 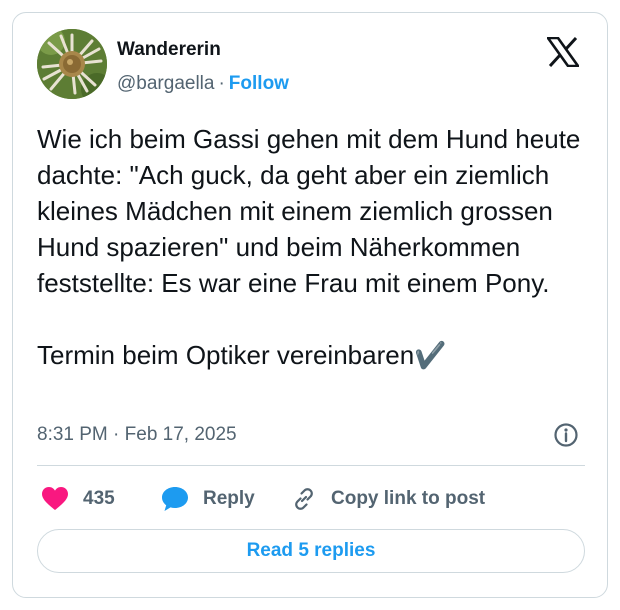 I want to click on author-handle: @bargaella, so click(x=165, y=83).